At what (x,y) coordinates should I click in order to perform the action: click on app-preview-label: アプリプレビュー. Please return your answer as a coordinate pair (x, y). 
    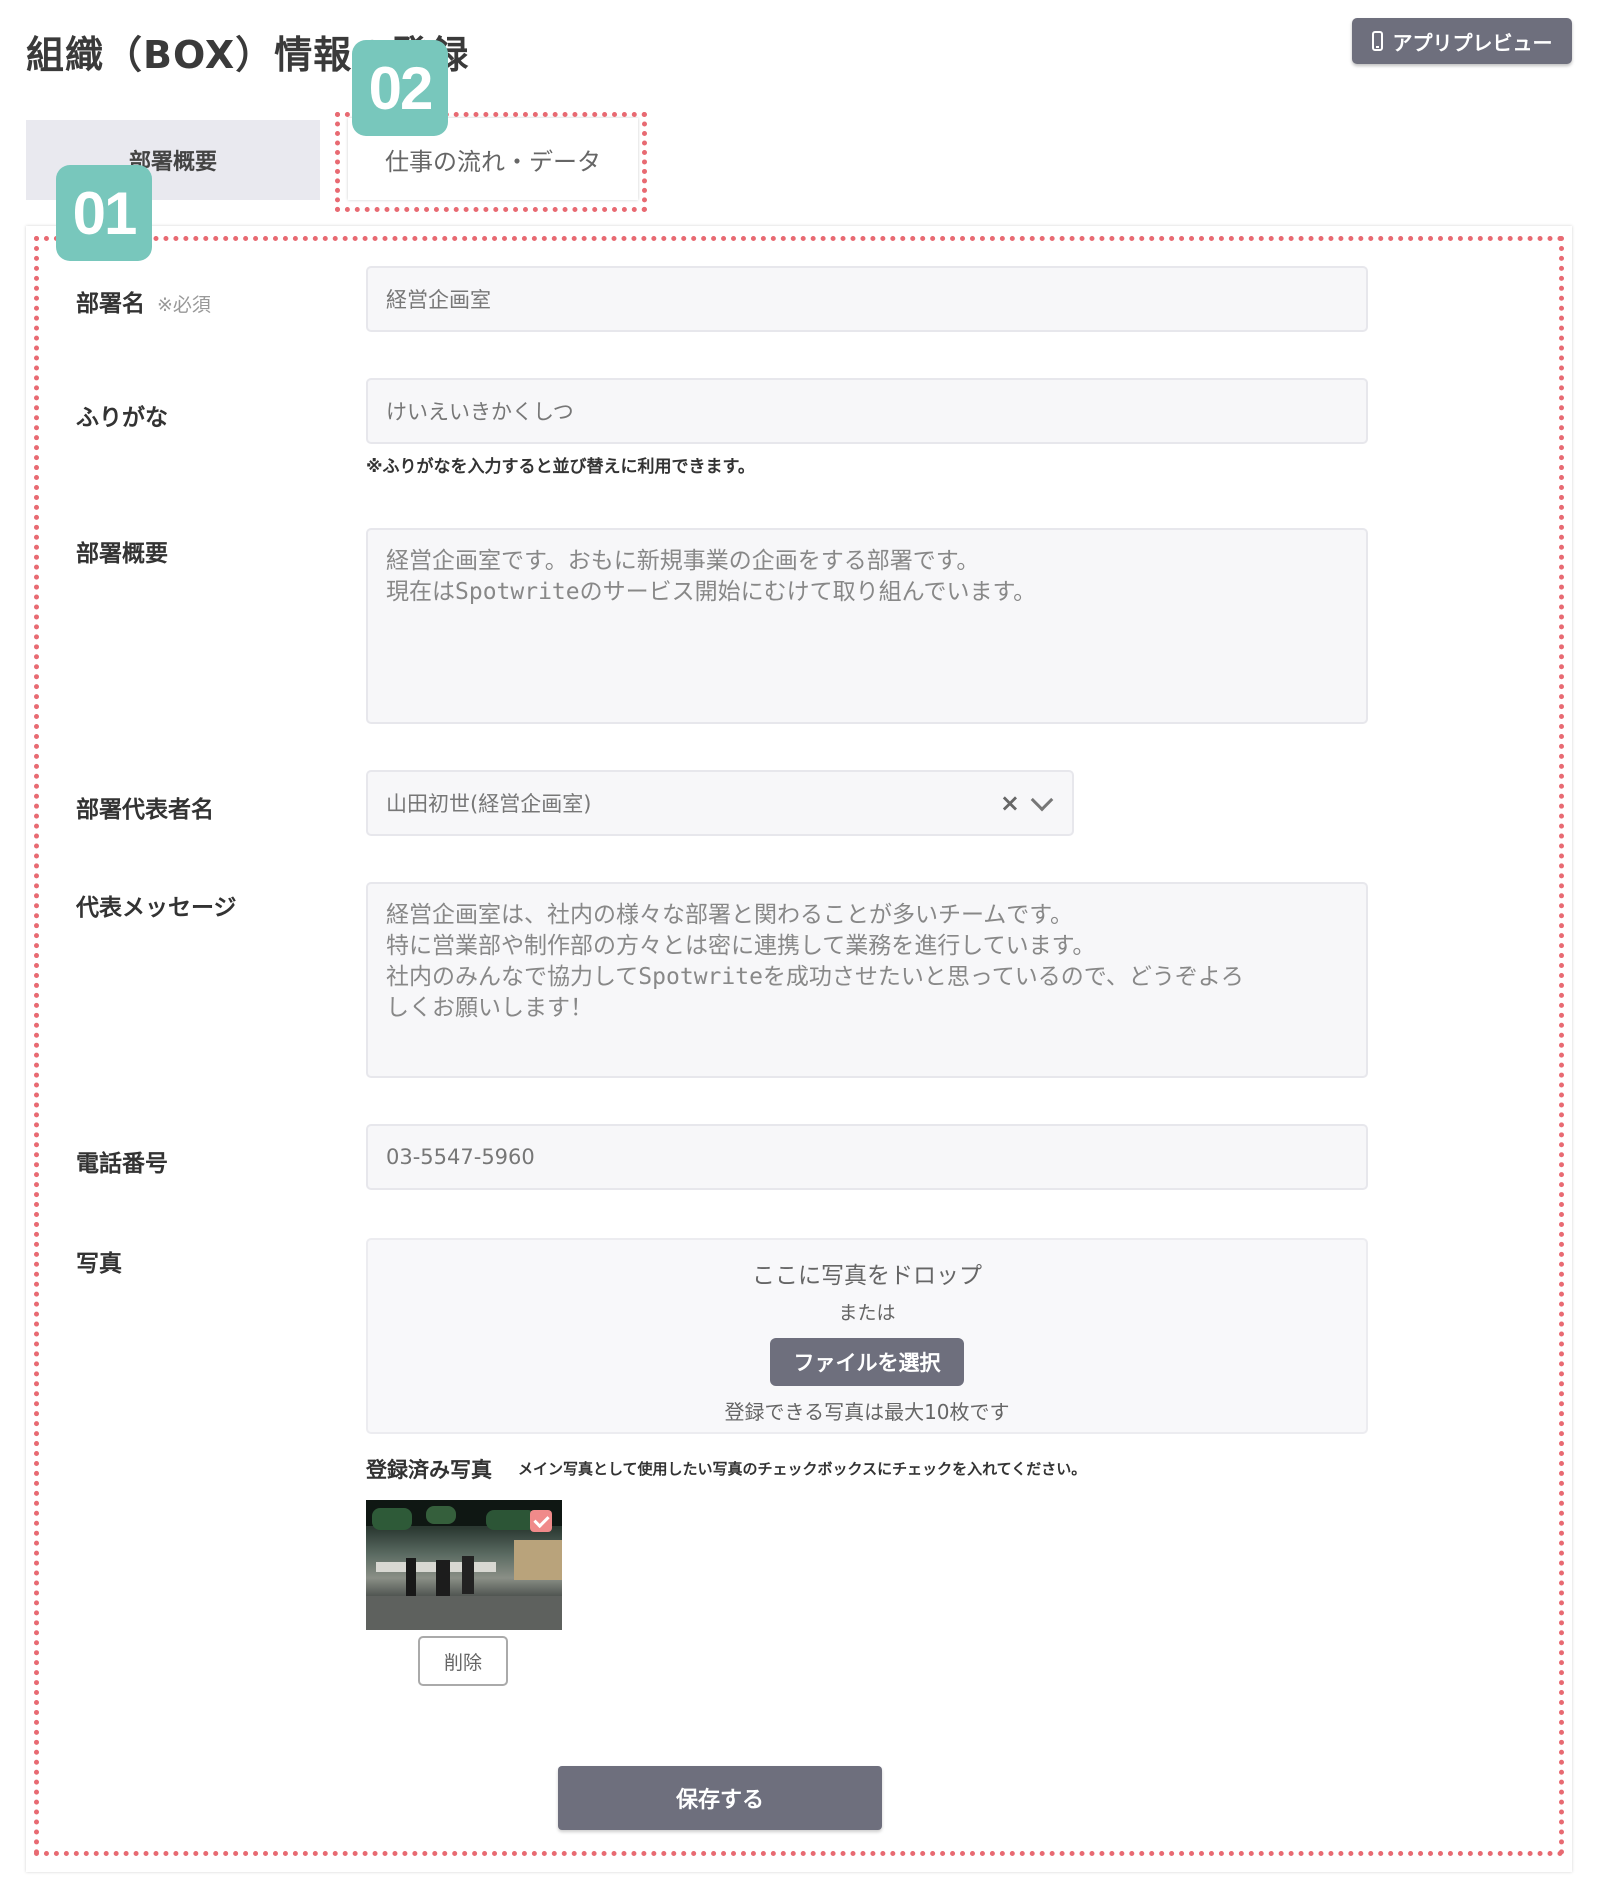
    Looking at the image, I should click on (1472, 42).